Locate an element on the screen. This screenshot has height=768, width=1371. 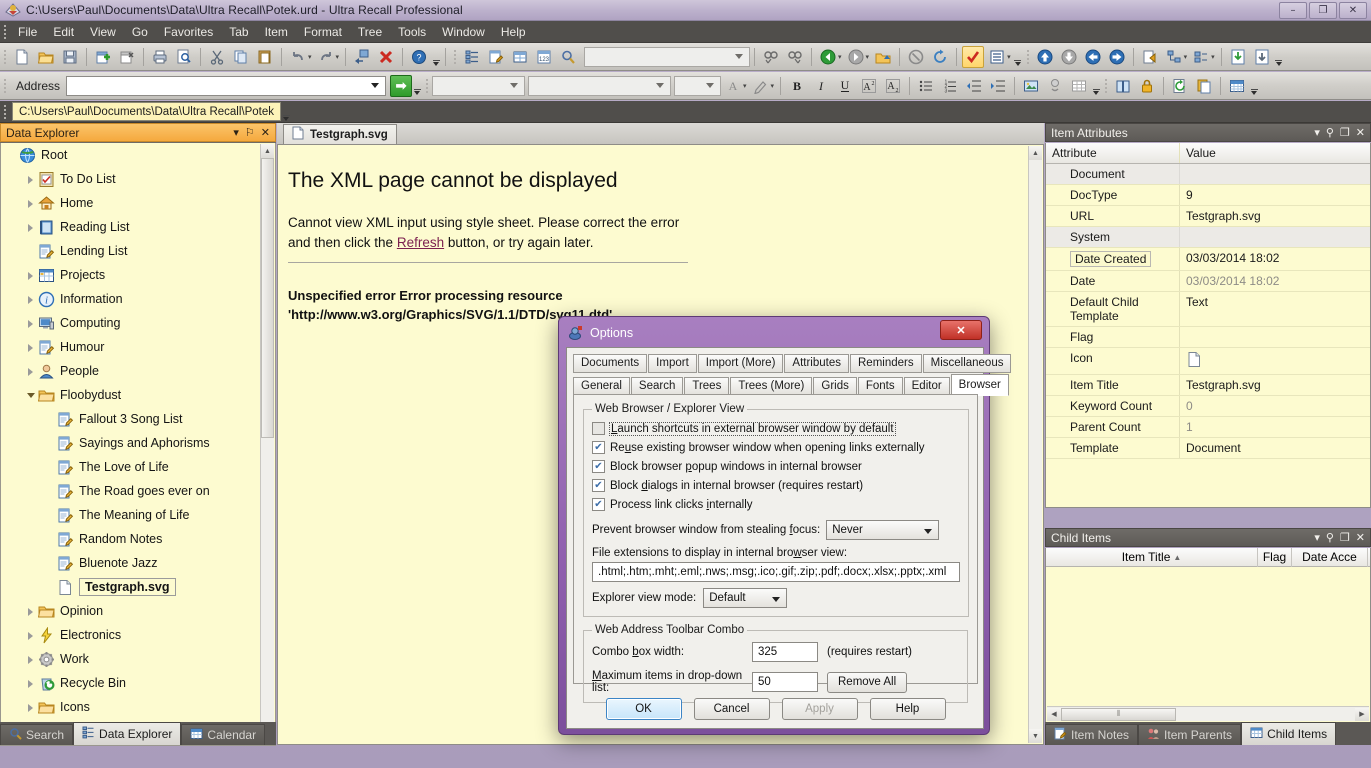
duplicate-document-icon is located at coordinates (1204, 86).